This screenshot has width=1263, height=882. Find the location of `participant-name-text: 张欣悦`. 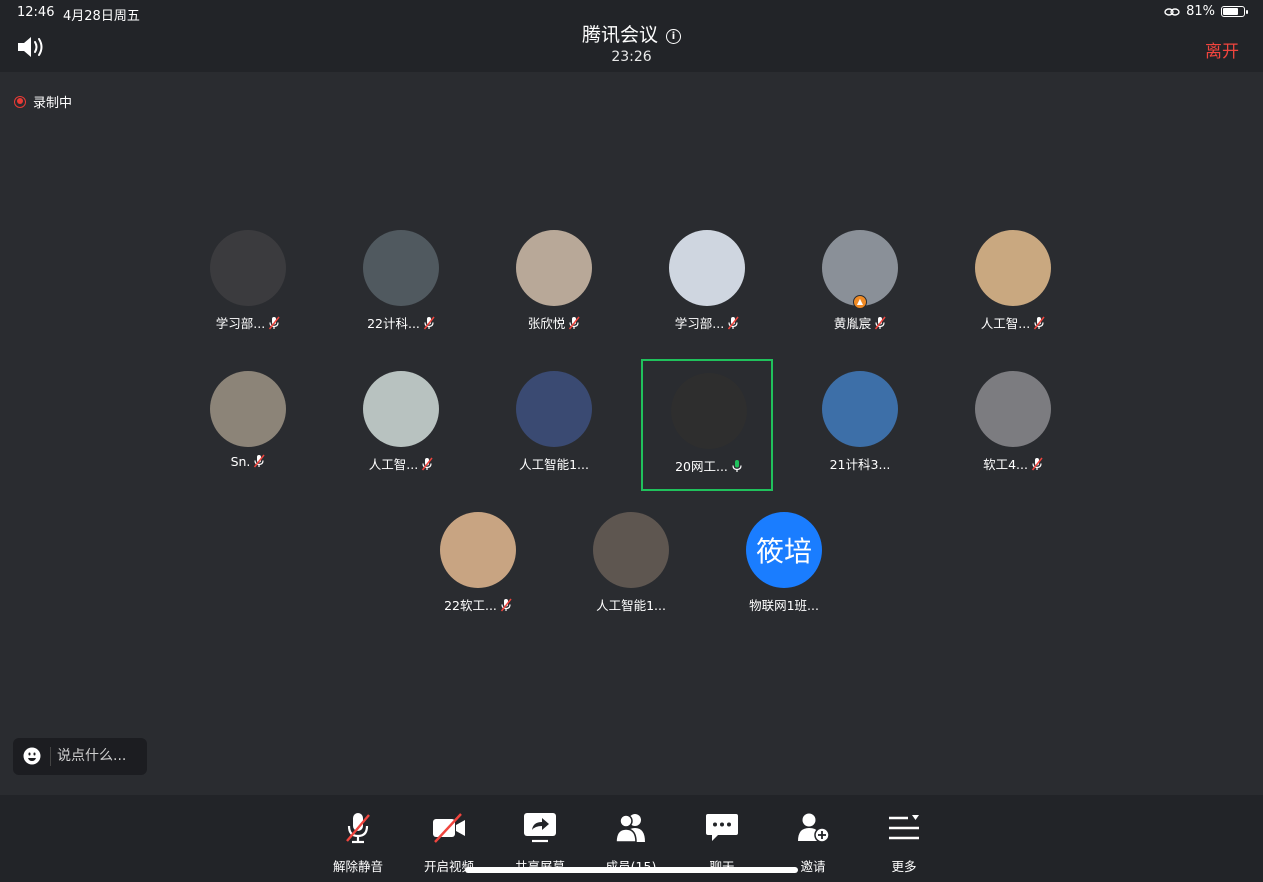

participant-name-text: 张欣悦 is located at coordinates (546, 323).